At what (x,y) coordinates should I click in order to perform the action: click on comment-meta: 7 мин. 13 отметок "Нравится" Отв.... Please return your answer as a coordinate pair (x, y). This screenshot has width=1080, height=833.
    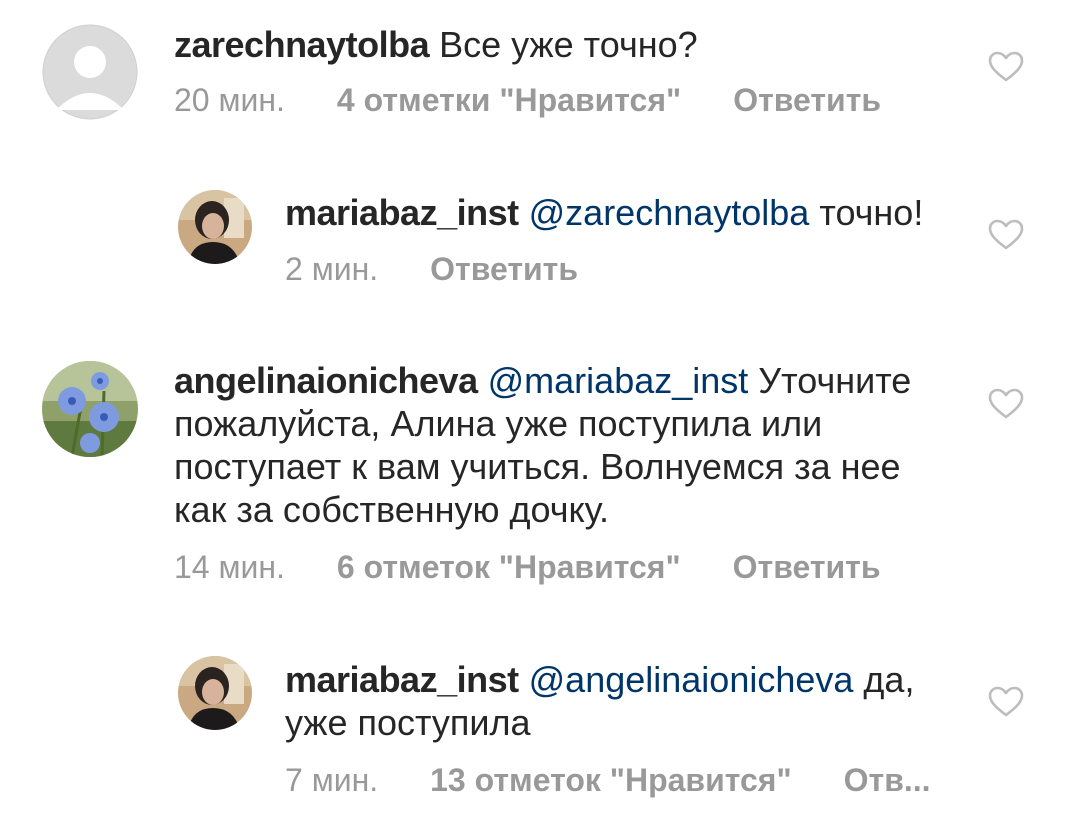
    Looking at the image, I should click on (608, 780).